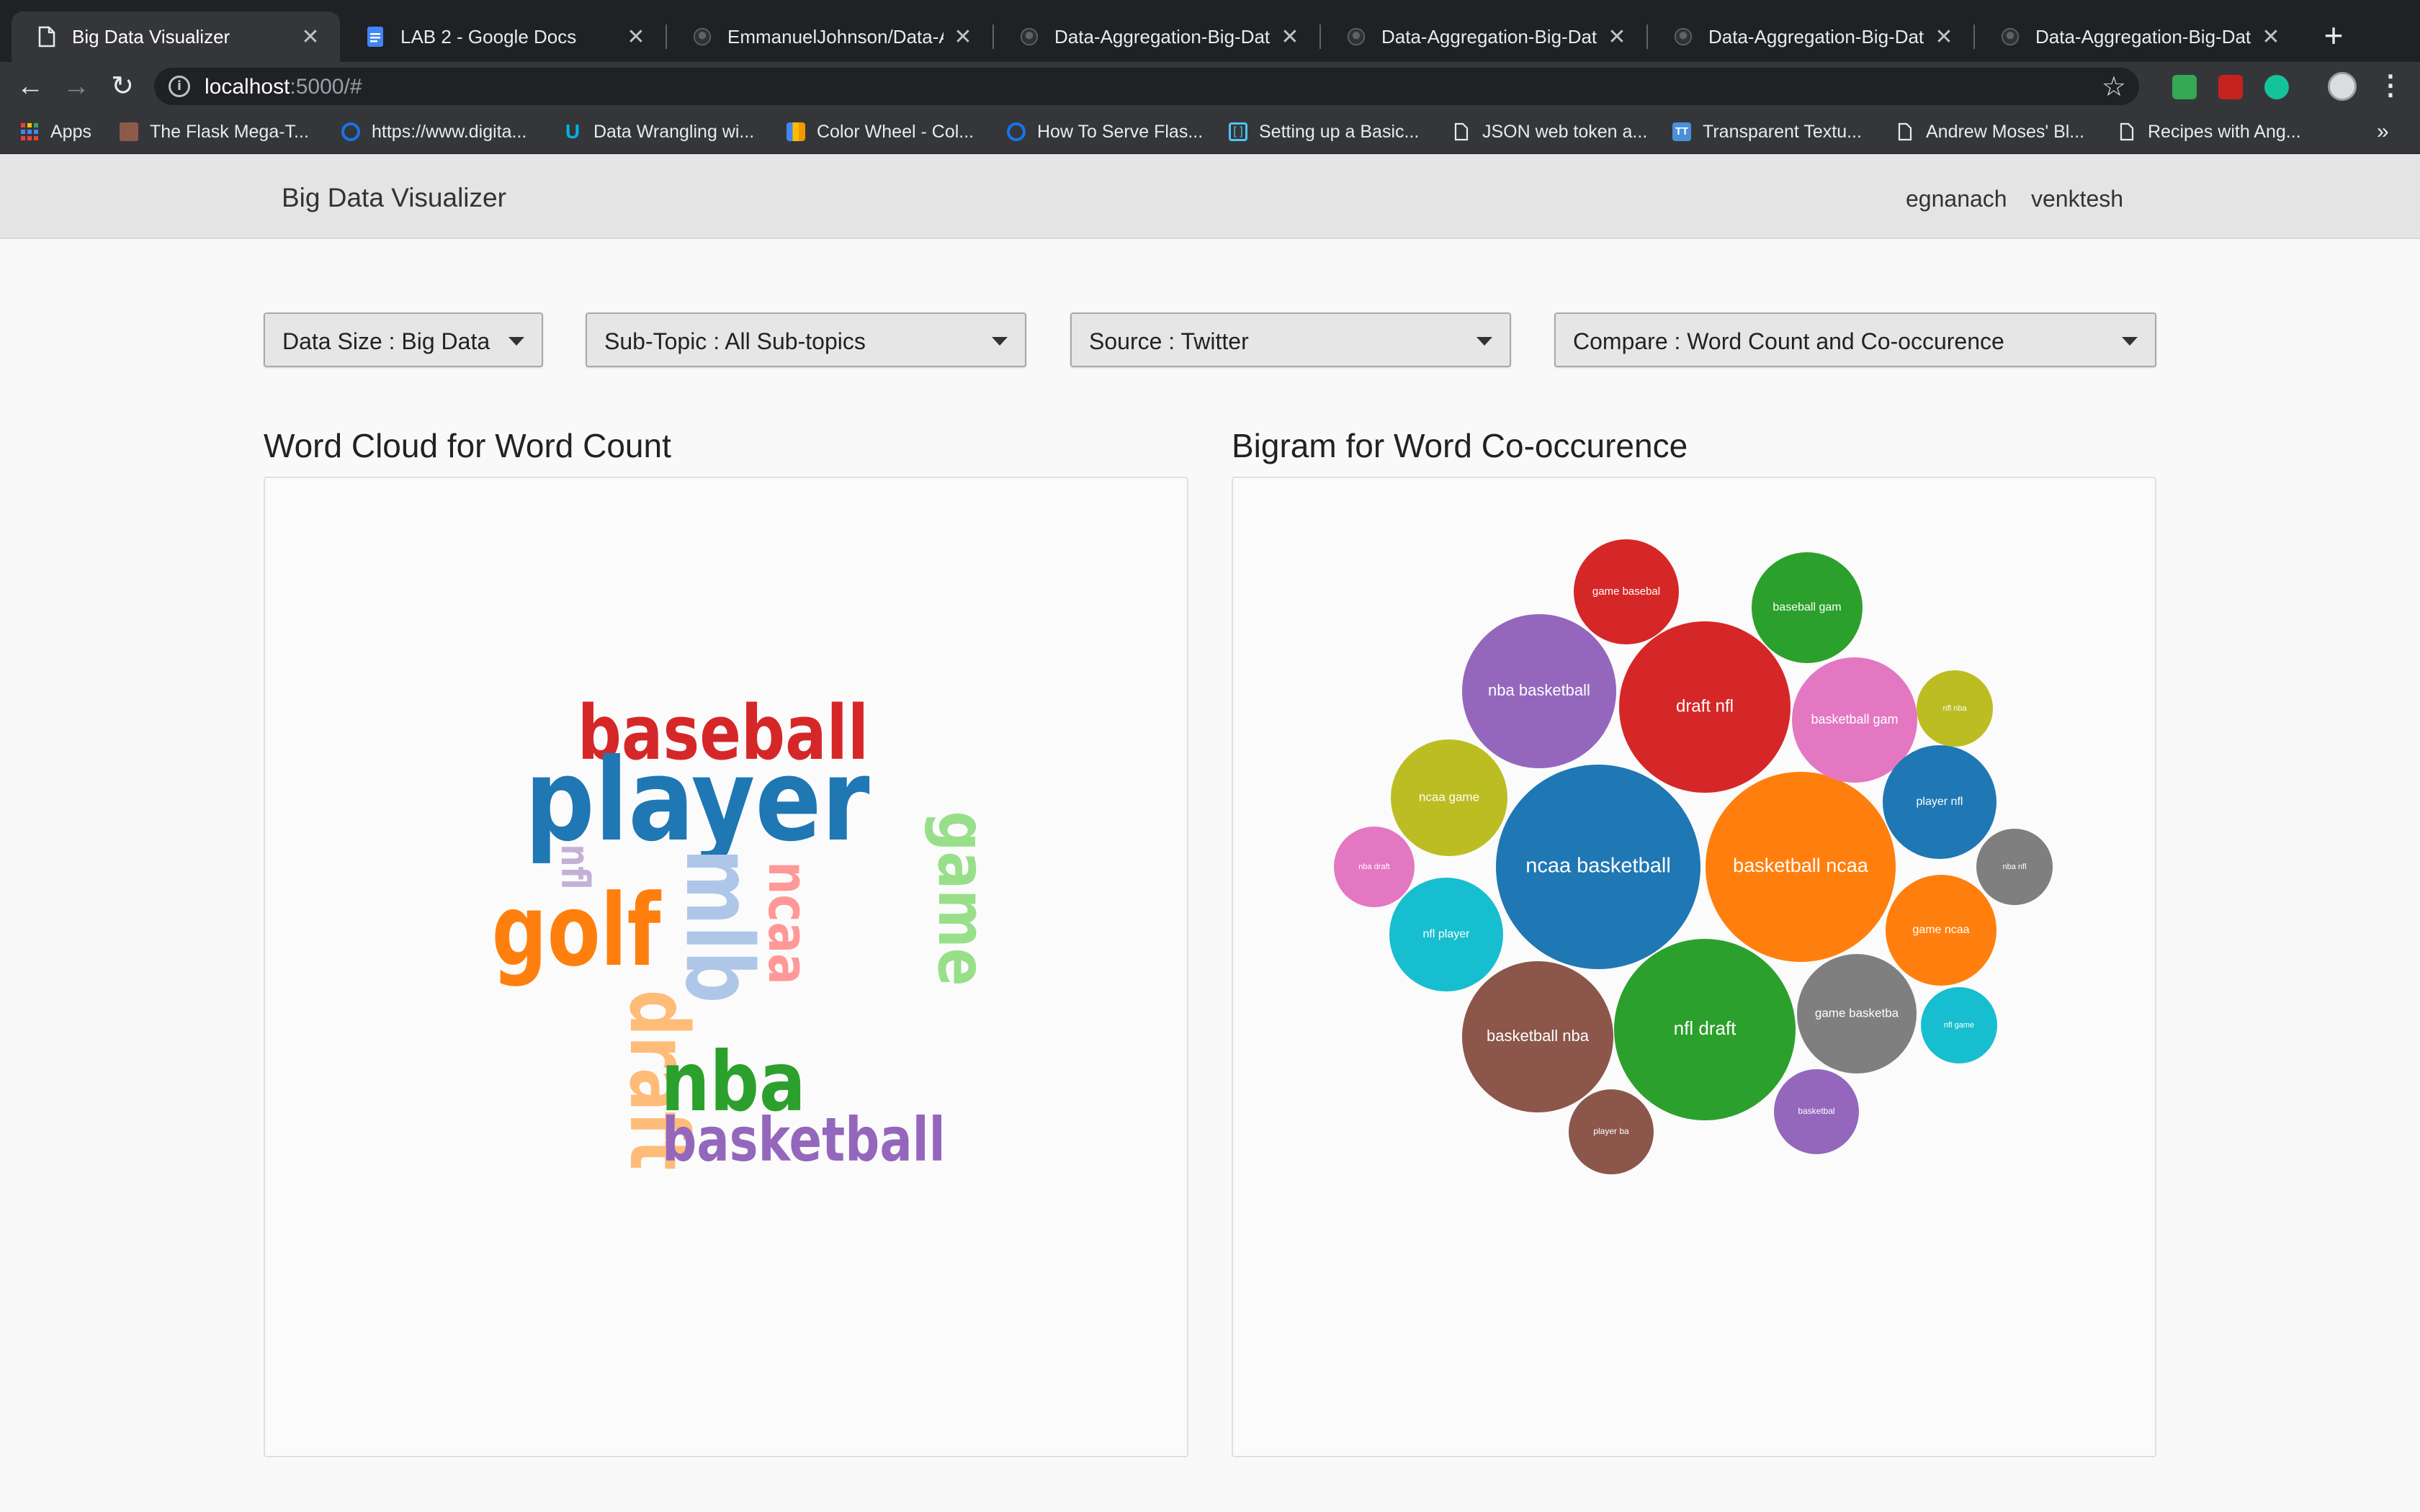 Image resolution: width=2420 pixels, height=1512 pixels. What do you see at coordinates (1811, 37) in the screenshot?
I see `tab-github-4: Data-Aggregation-Big-Data- ✕` at bounding box center [1811, 37].